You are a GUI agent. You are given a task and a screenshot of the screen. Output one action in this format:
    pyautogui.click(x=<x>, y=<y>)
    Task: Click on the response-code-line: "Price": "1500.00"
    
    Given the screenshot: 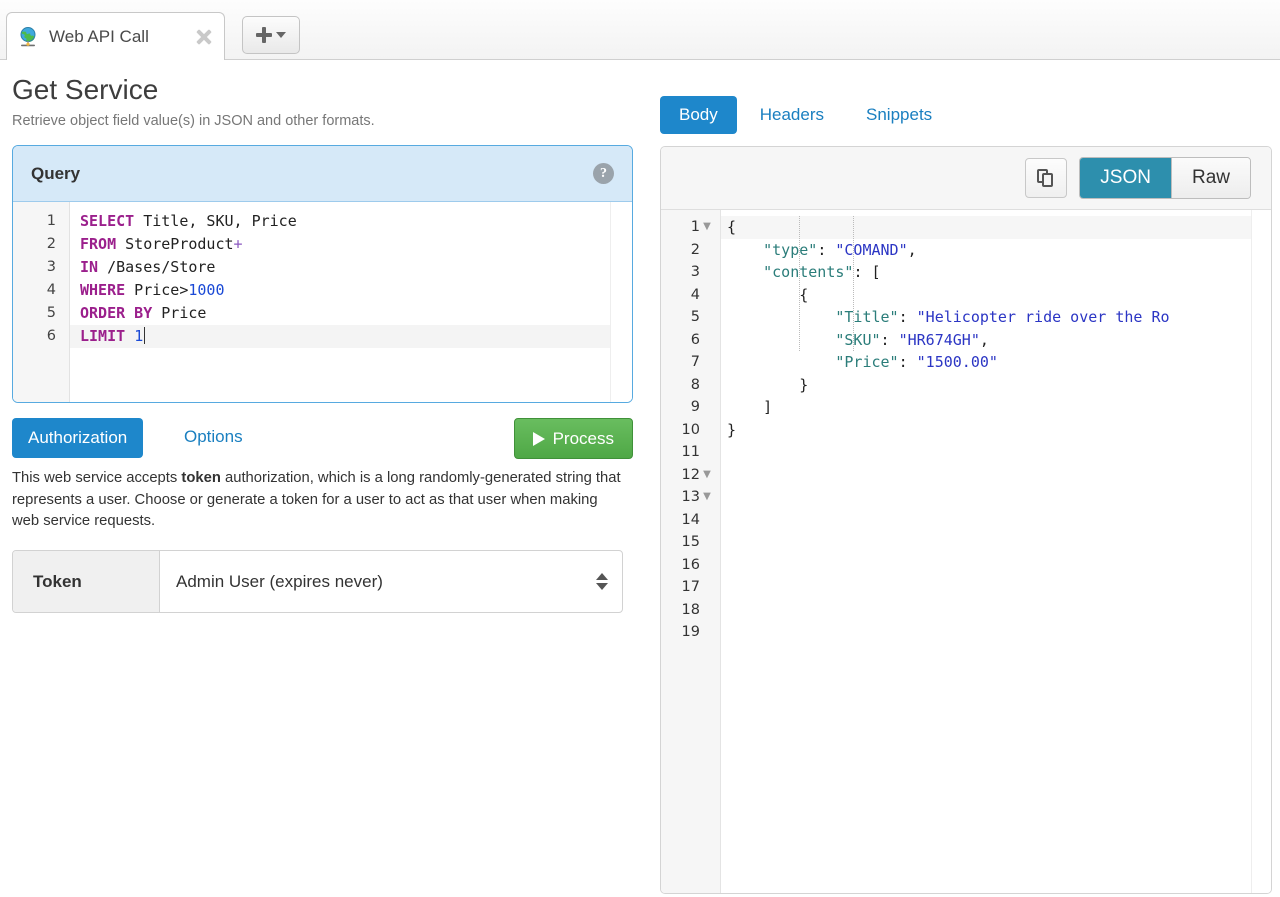 What is the action you would take?
    pyautogui.click(x=916, y=362)
    